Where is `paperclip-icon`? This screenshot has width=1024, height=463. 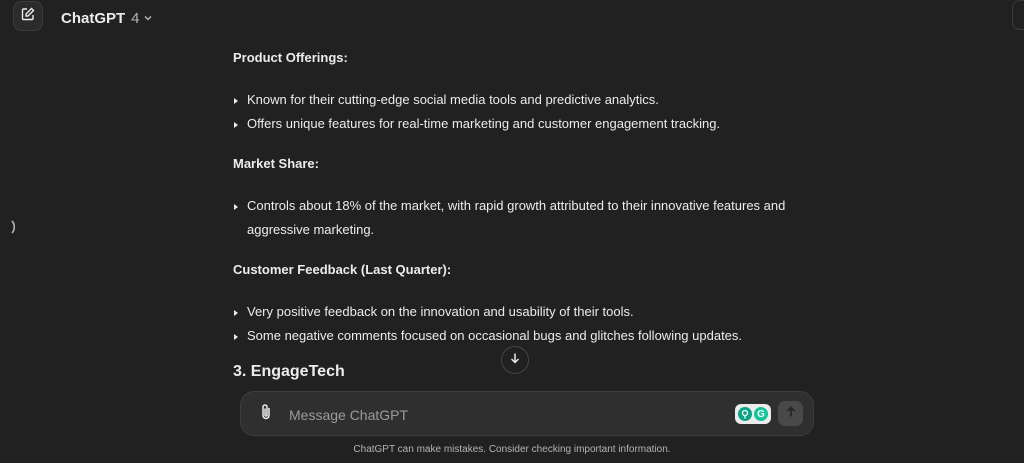 paperclip-icon is located at coordinates (266, 414).